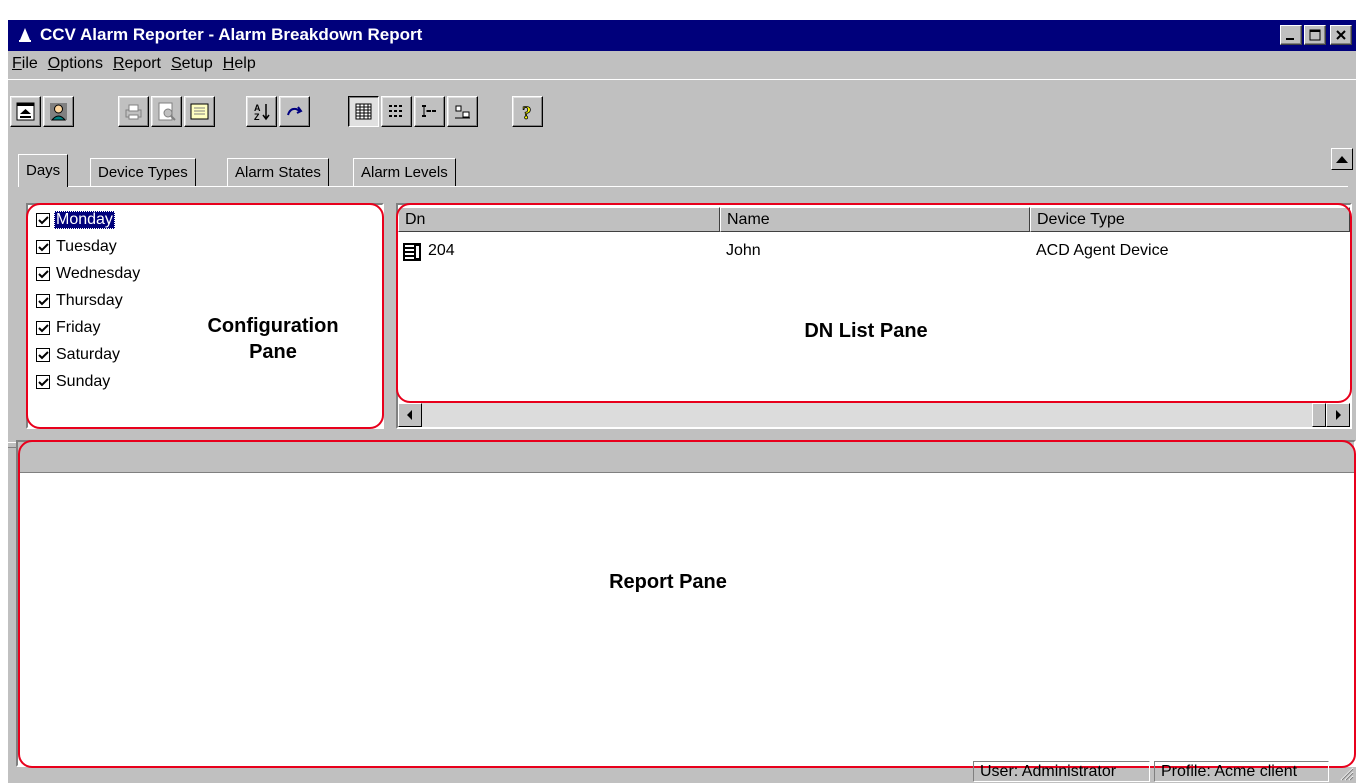 Image resolution: width=1356 pixels, height=783 pixels. Describe the element at coordinates (1102, 250) in the screenshot. I see `cell-device-type: ACD Agent Device` at that location.